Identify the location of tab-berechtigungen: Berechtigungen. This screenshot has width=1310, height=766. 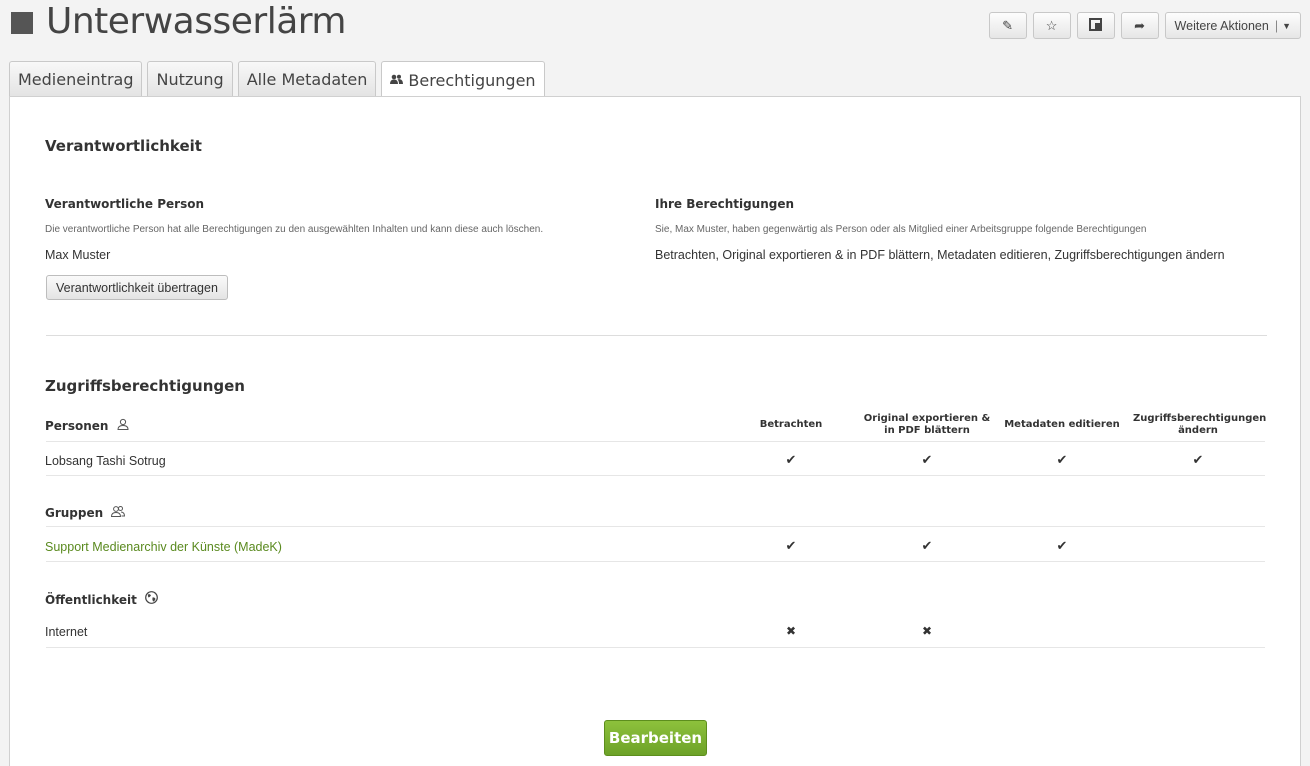
(463, 79).